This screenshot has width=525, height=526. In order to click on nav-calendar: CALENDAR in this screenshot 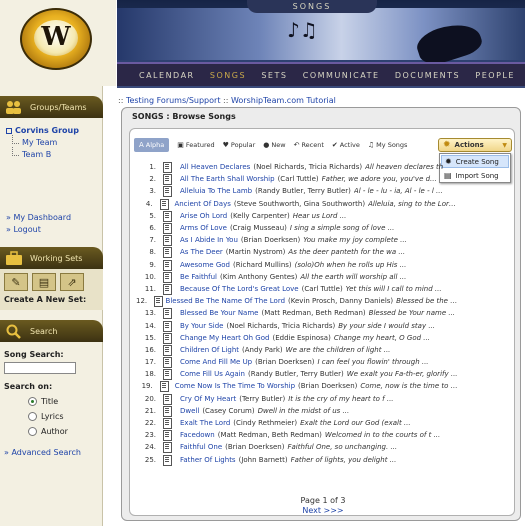, I will do `click(167, 75)`.